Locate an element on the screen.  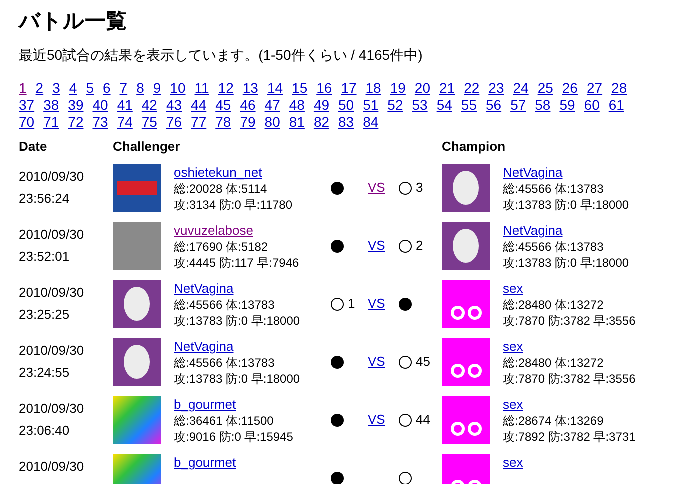
page-link: 71 is located at coordinates (52, 122).